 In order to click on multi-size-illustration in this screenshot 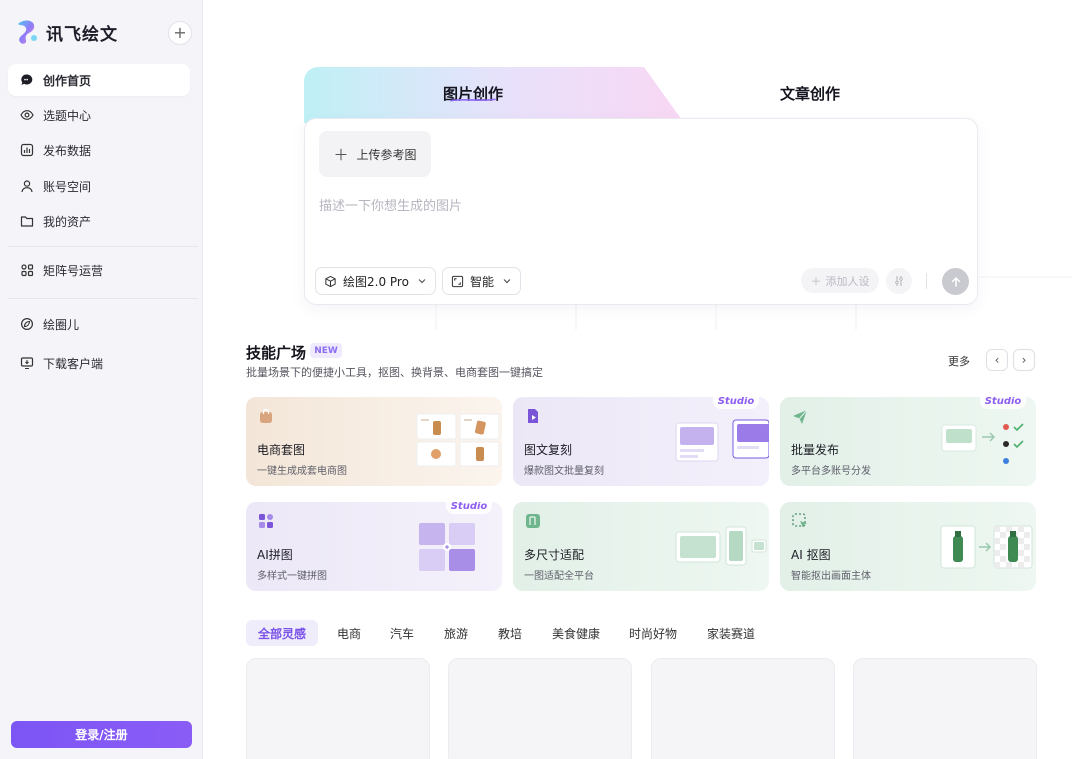, I will do `click(721, 546)`.